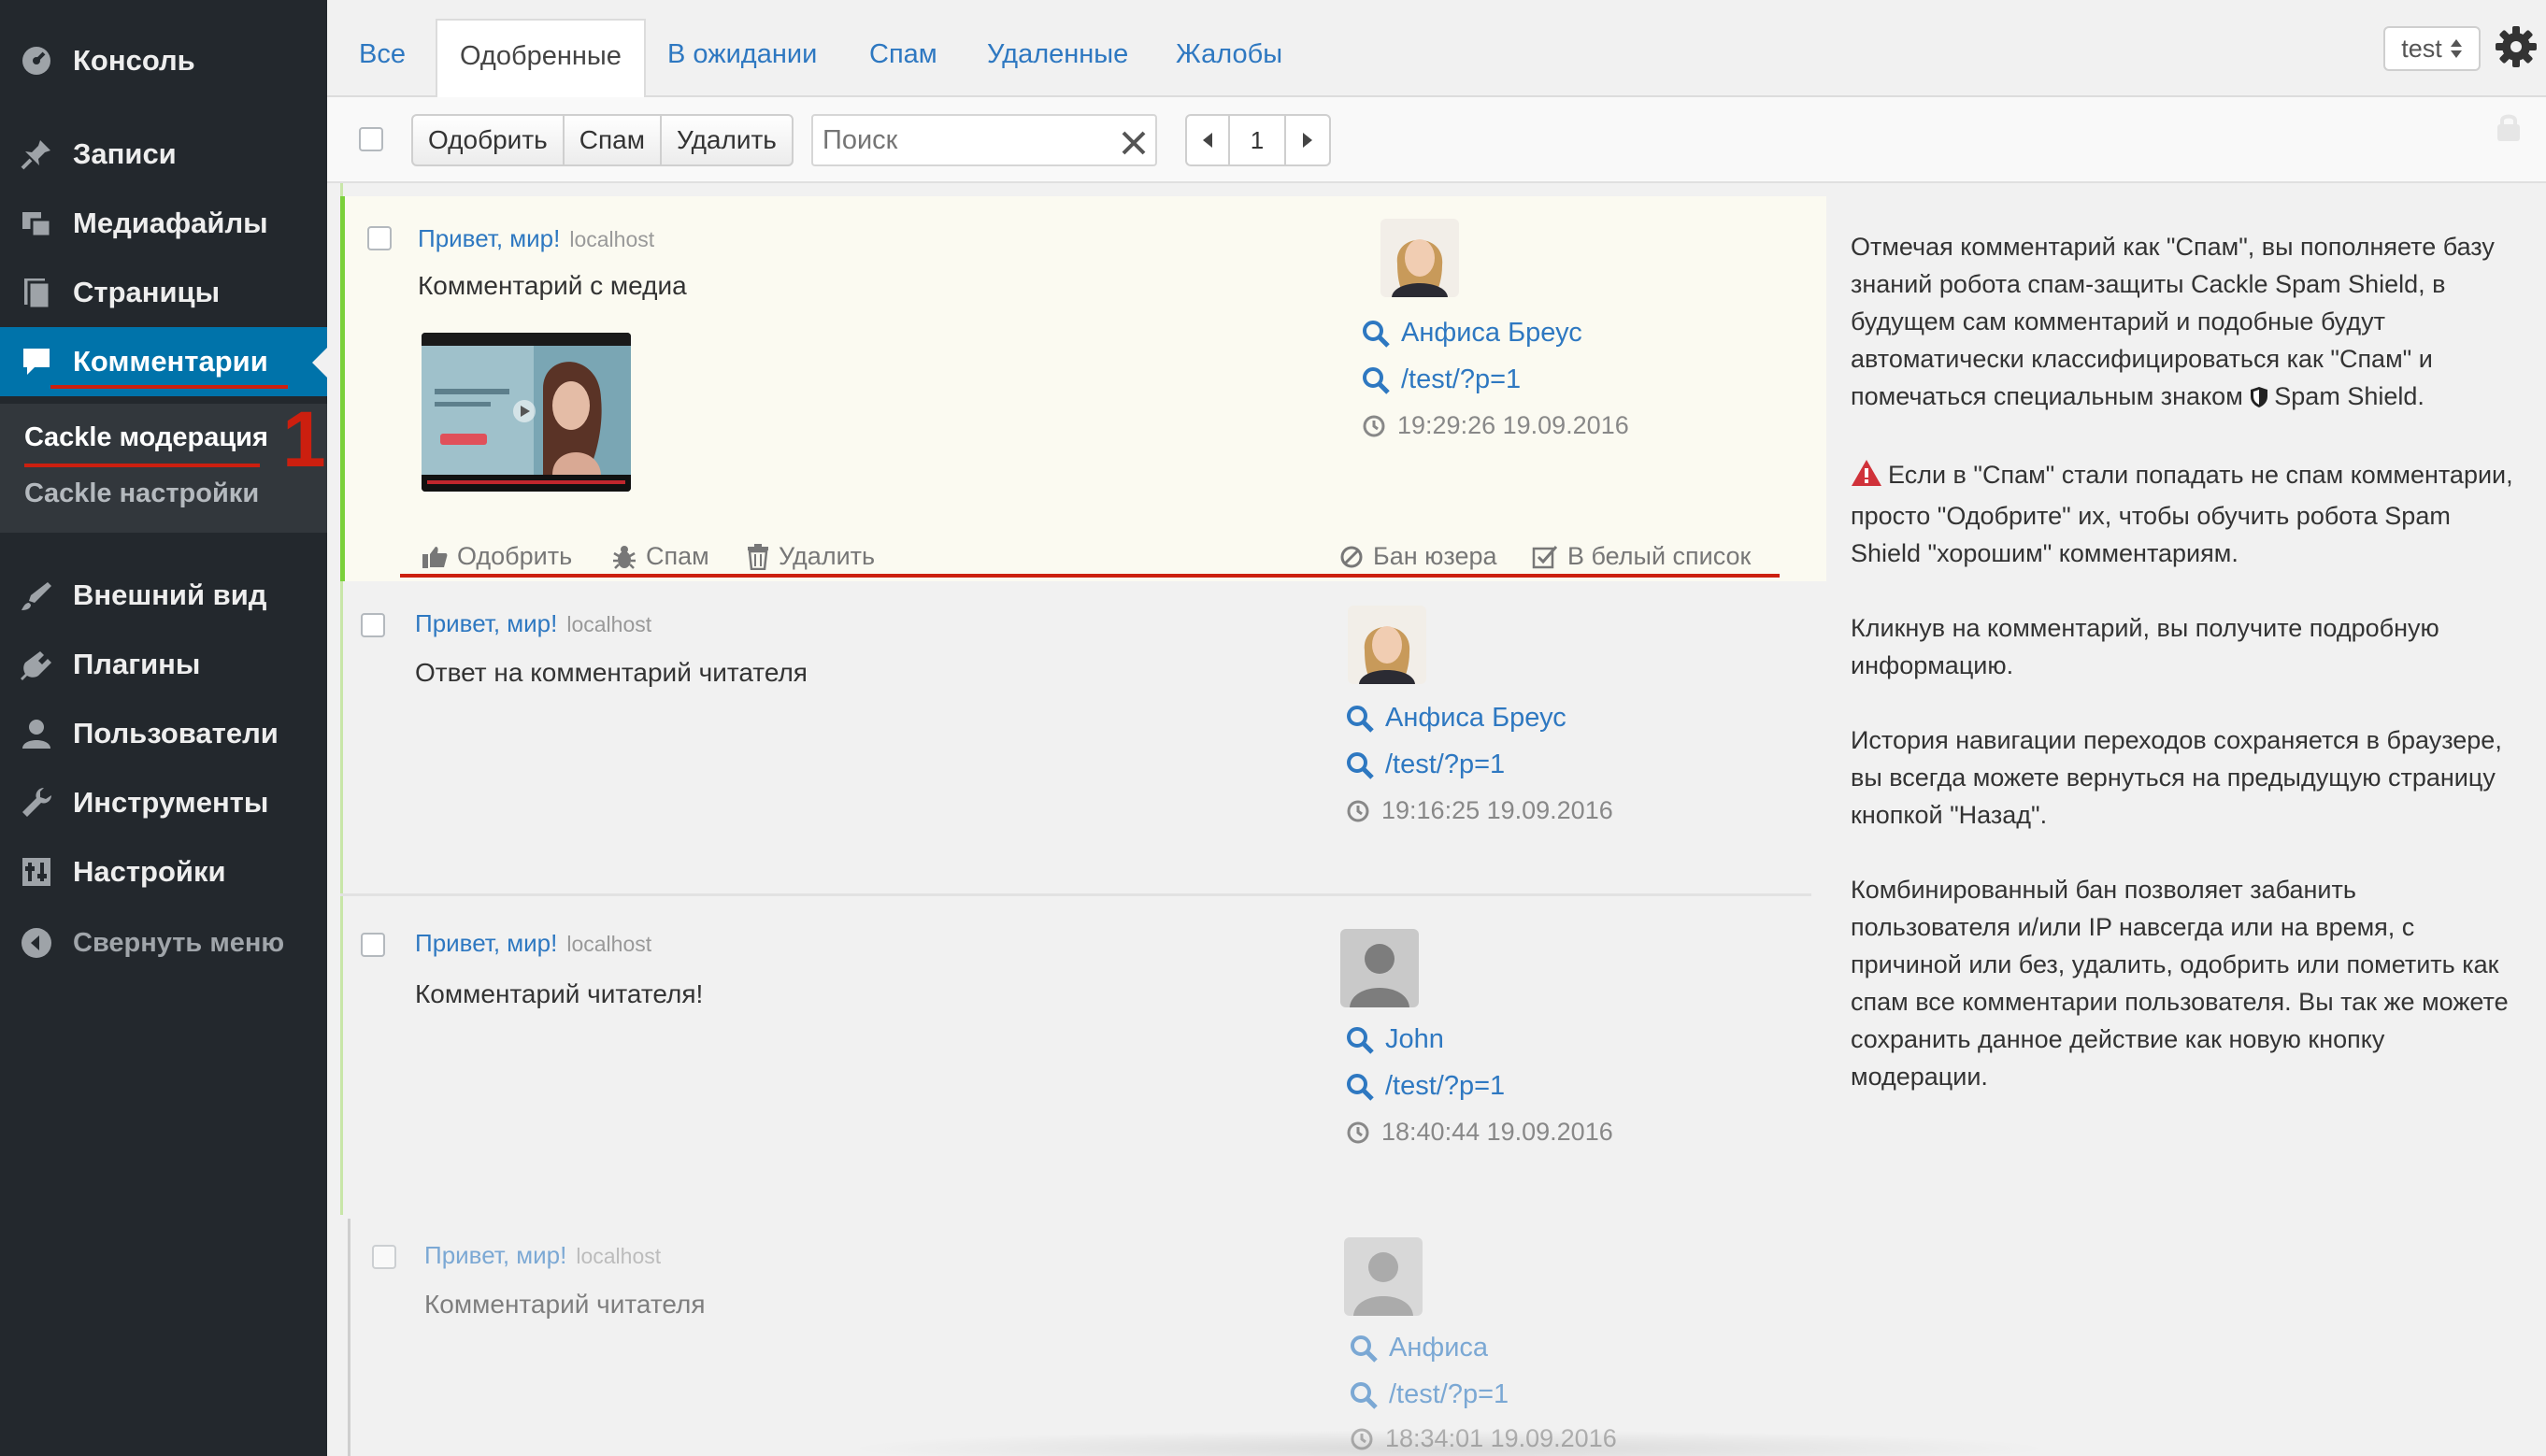 The width and height of the screenshot is (2546, 1456). Describe the element at coordinates (2516, 46) in the screenshot. I see `gear-icon` at that location.